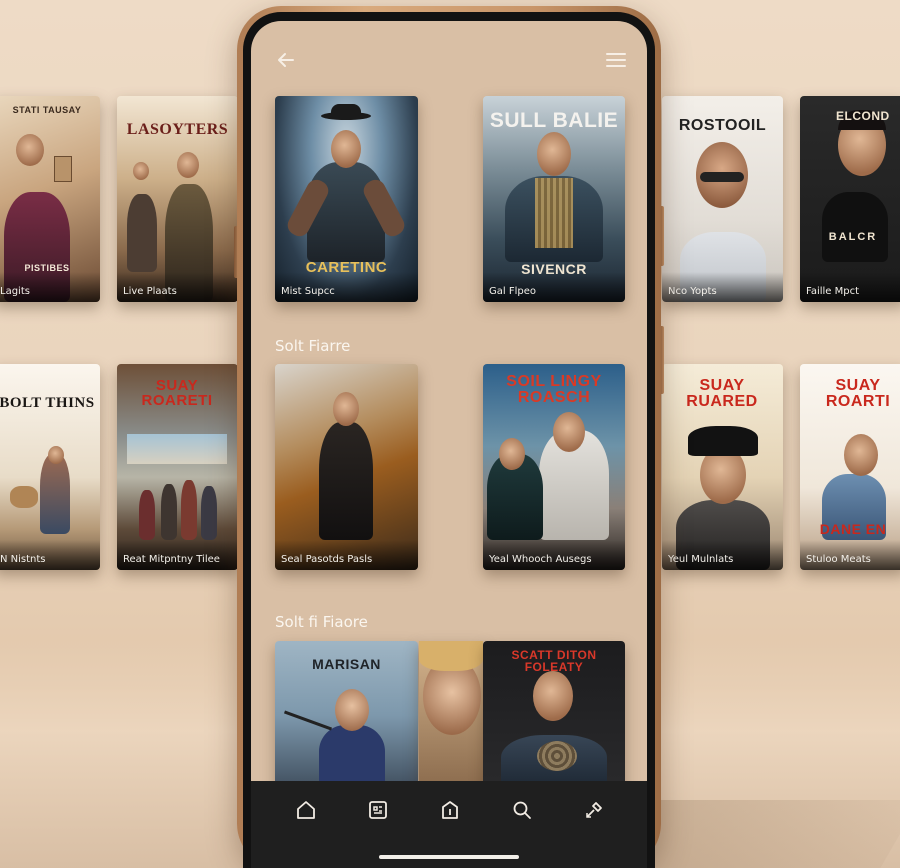 The height and width of the screenshot is (868, 900). What do you see at coordinates (838, 559) in the screenshot?
I see `poster-caption: Stuloo Meats` at bounding box center [838, 559].